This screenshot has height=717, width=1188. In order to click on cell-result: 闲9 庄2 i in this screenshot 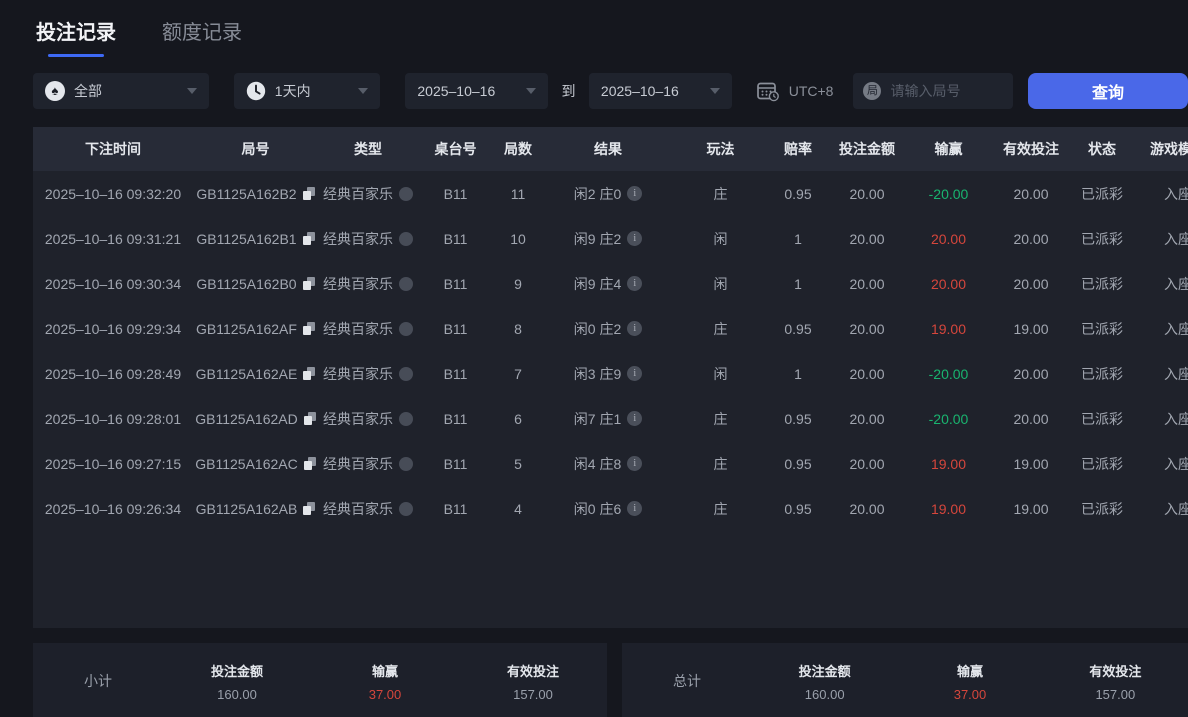, I will do `click(608, 239)`.